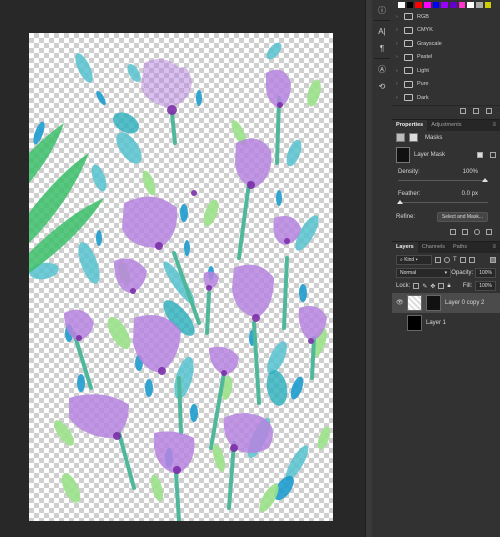 The image size is (500, 537). What do you see at coordinates (485, 286) in the screenshot?
I see `fill-value: 100%` at bounding box center [485, 286].